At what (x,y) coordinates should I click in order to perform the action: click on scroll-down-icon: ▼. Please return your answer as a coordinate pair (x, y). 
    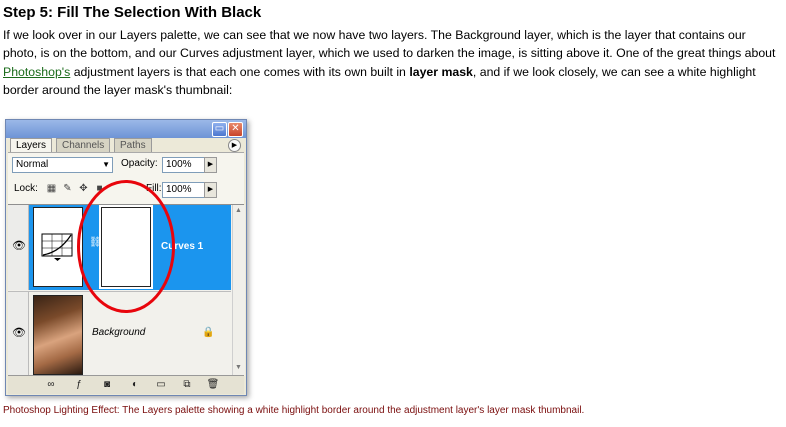
    Looking at the image, I should click on (238, 367).